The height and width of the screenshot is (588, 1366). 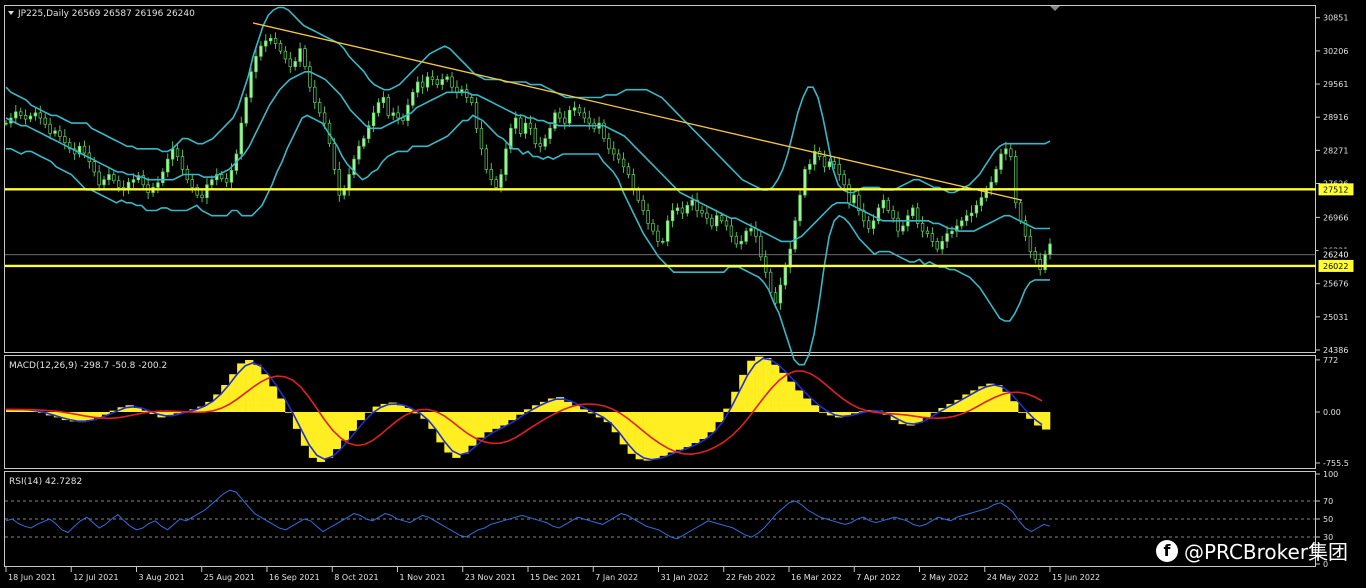 What do you see at coordinates (162, 577) in the screenshot?
I see `x-axis-label: 3 Aug 2021` at bounding box center [162, 577].